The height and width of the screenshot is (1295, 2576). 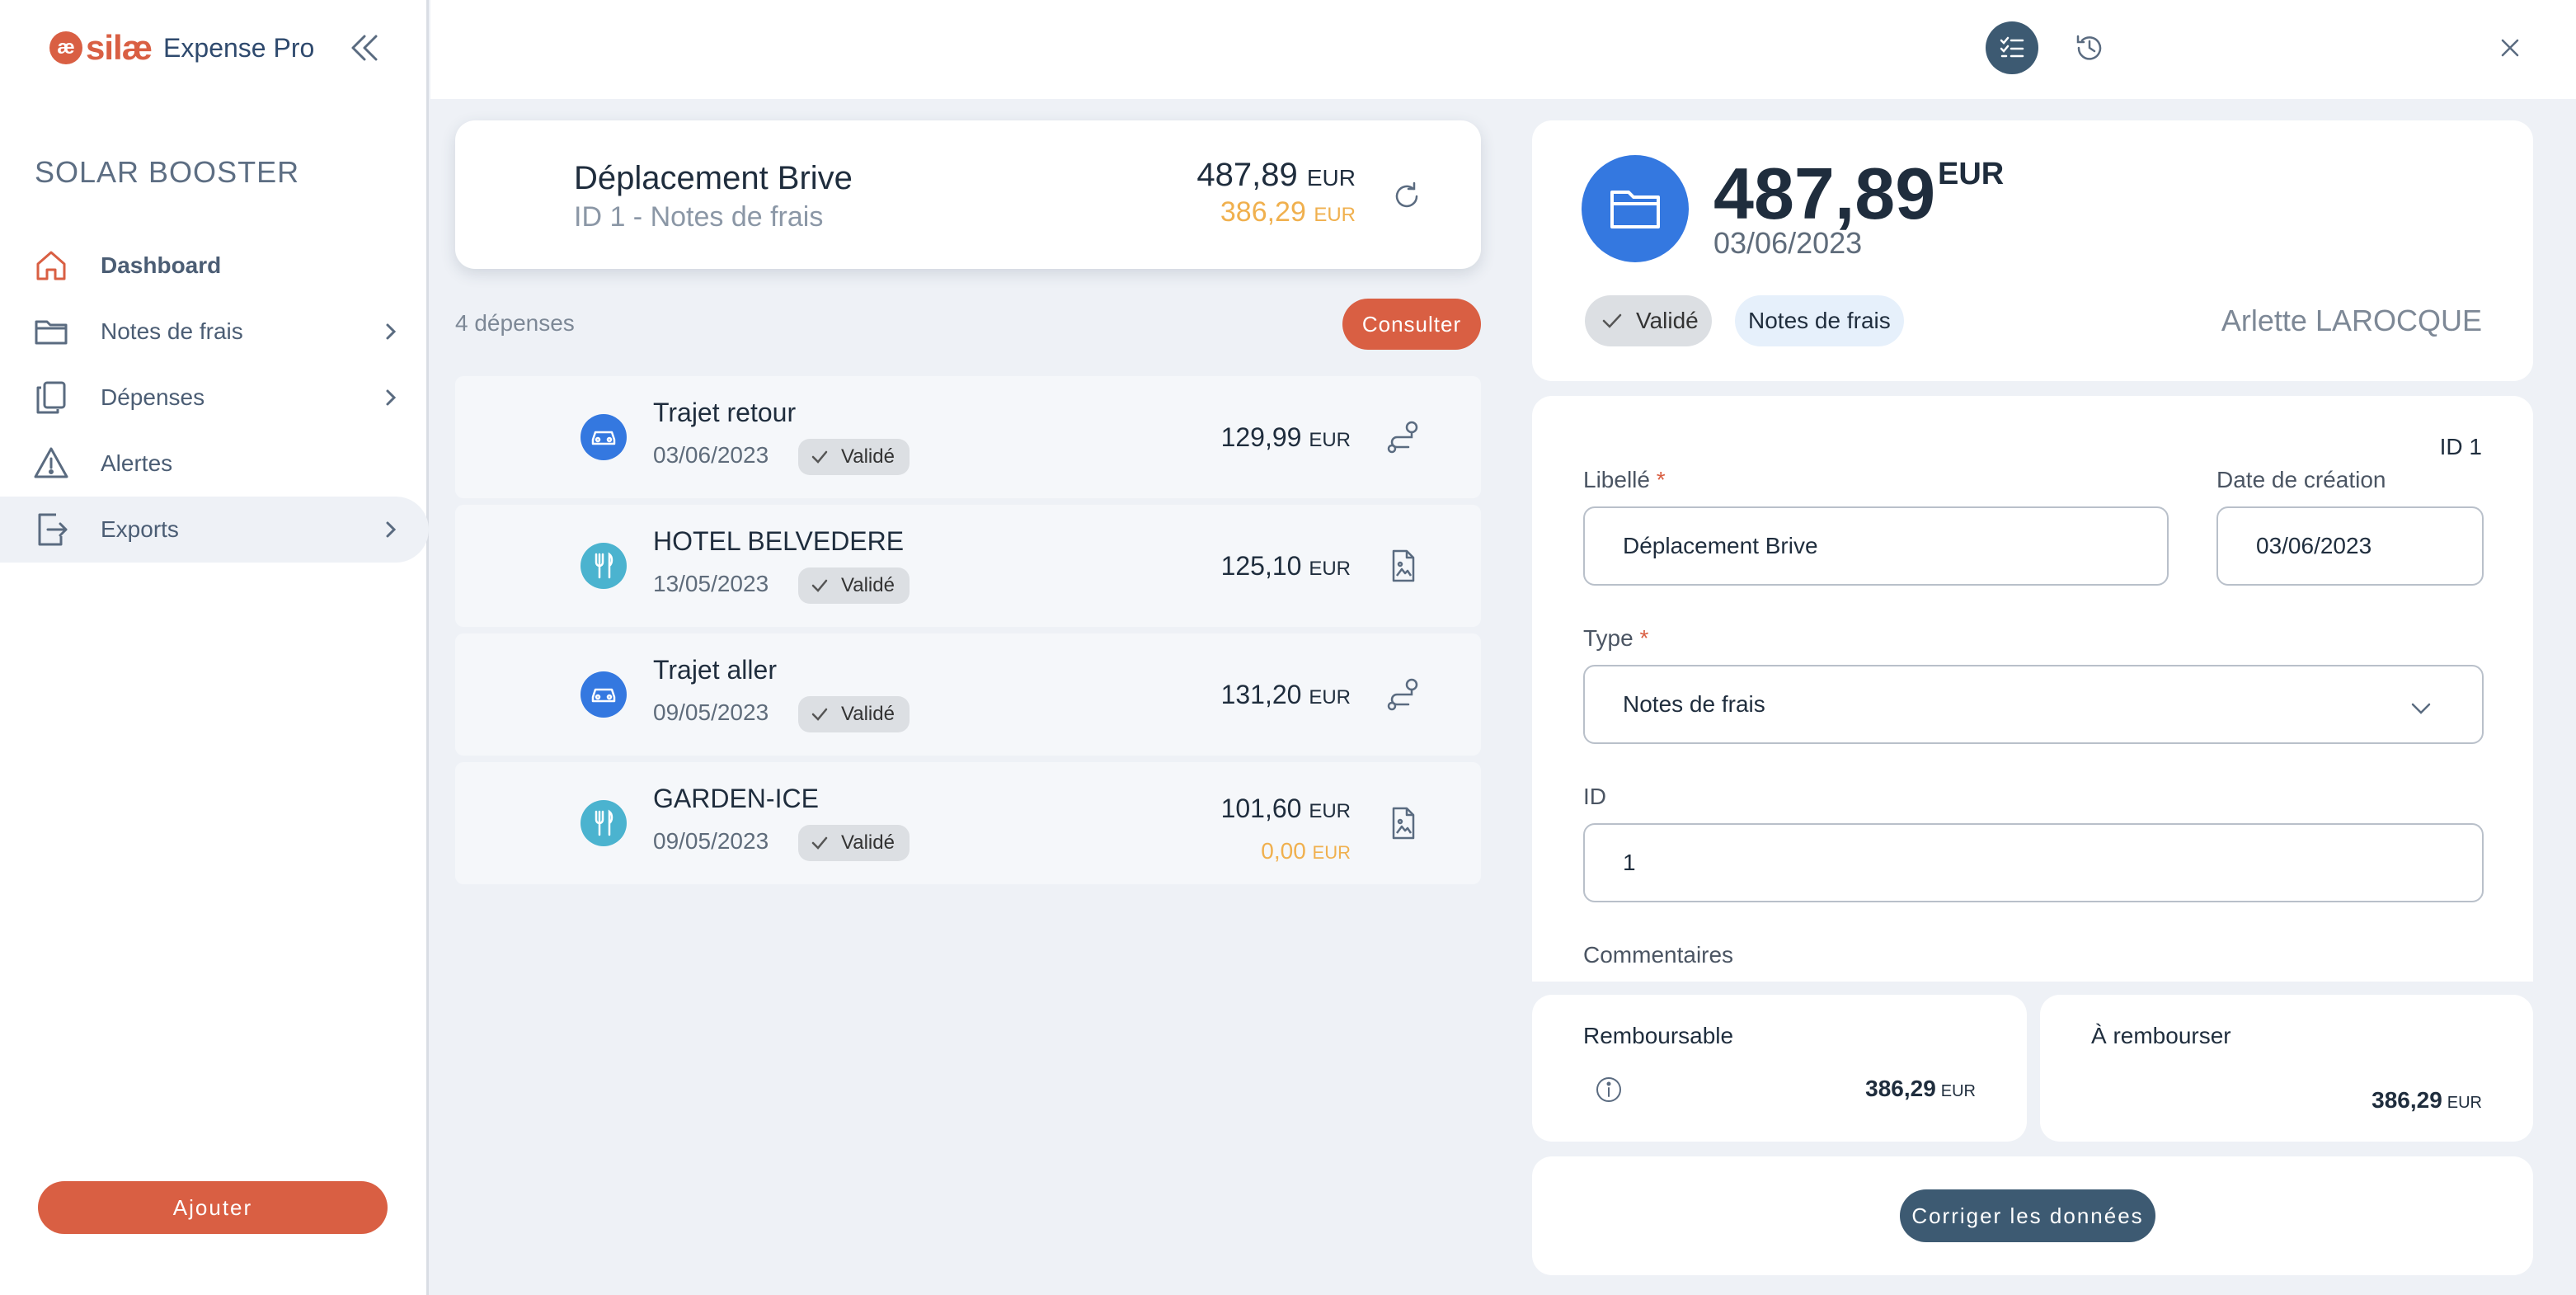 What do you see at coordinates (1411, 324) in the screenshot?
I see `consult-button: Consulter` at bounding box center [1411, 324].